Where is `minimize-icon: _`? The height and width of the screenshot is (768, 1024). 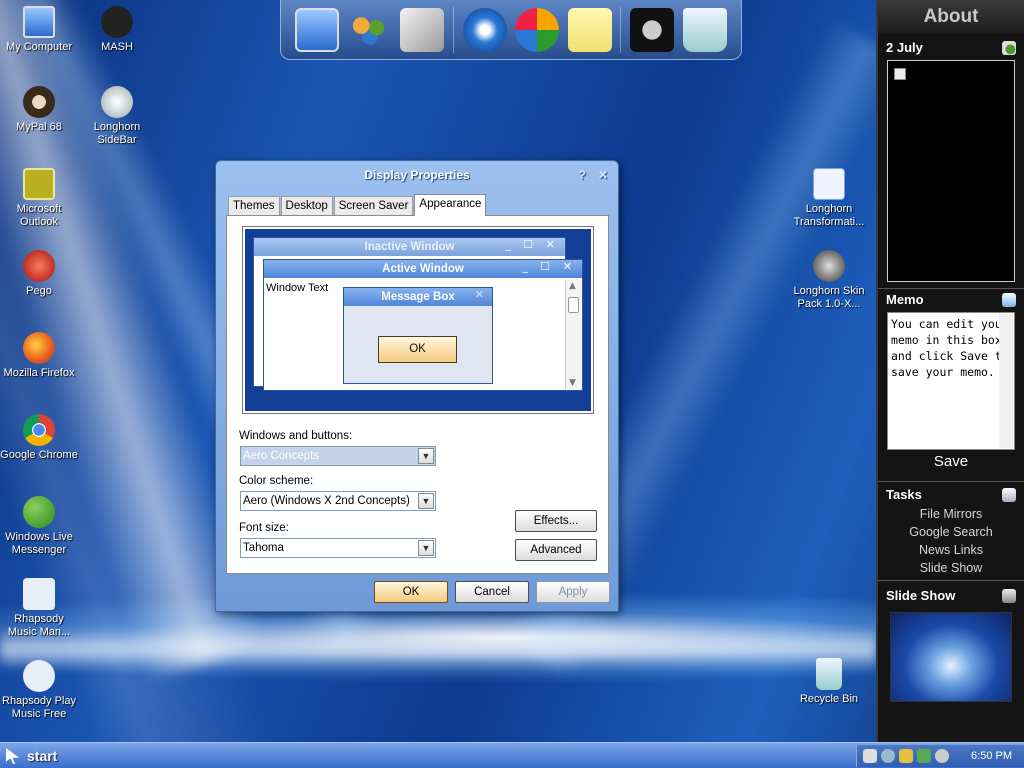 minimize-icon: _ is located at coordinates (525, 266).